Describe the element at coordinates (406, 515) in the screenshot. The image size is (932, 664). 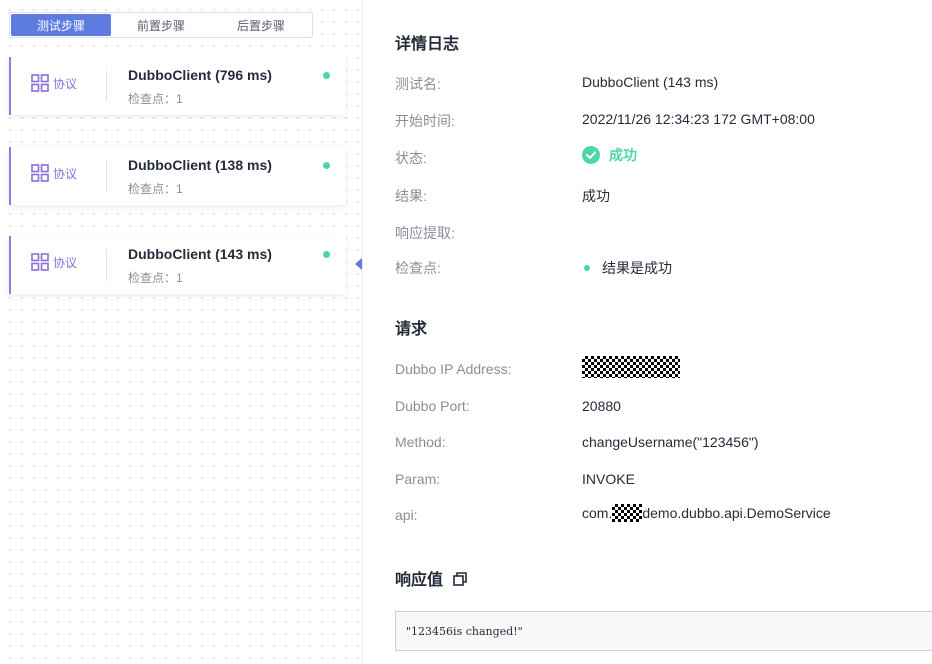
I see `api-label: api:` at that location.